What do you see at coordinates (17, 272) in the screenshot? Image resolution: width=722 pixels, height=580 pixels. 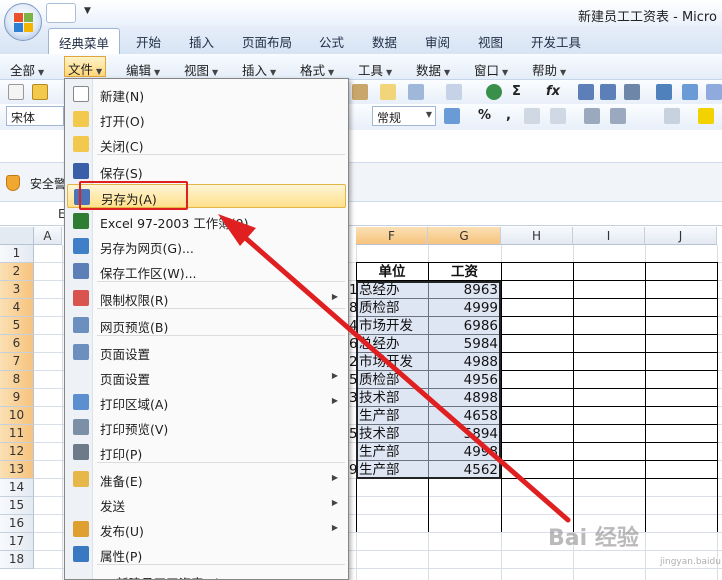 I see `row-header: 2` at bounding box center [17, 272].